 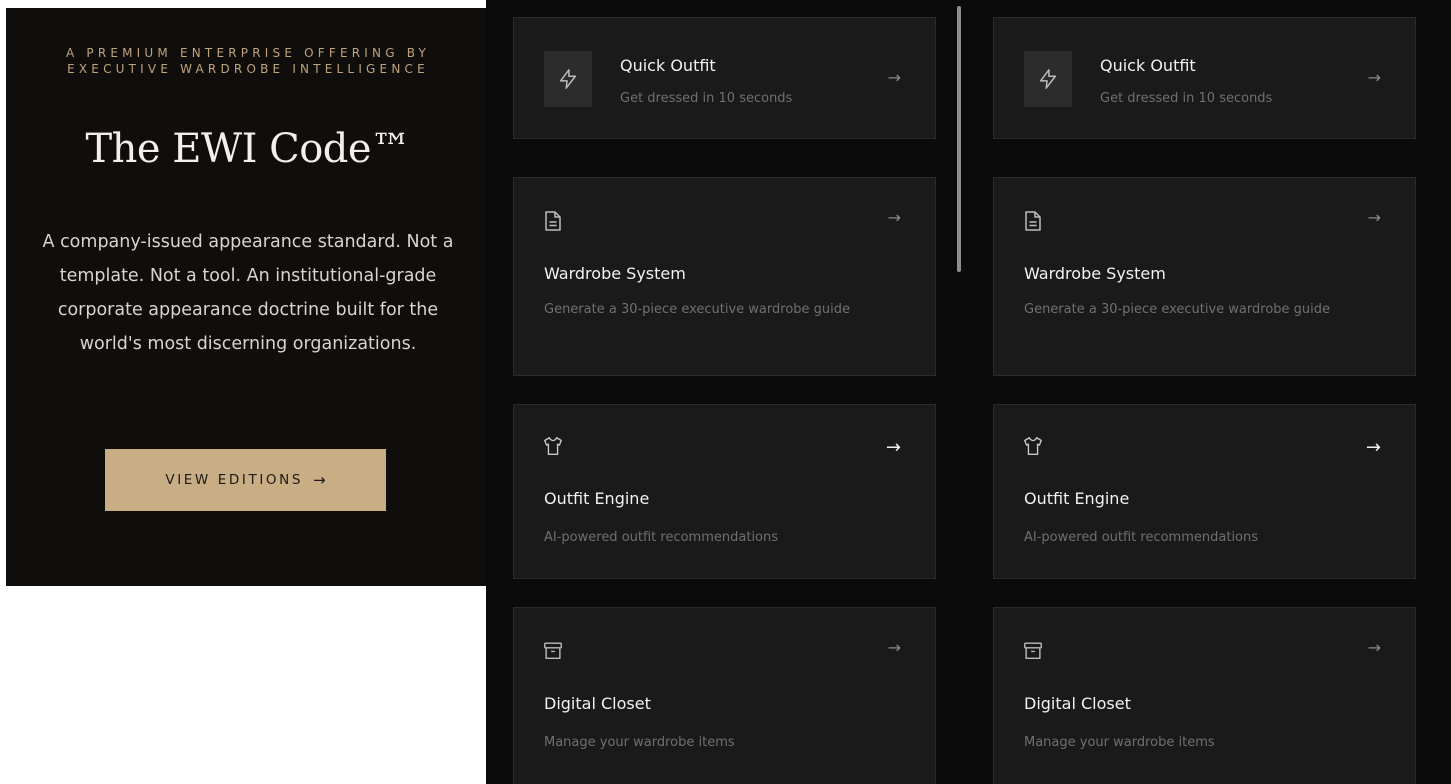 I want to click on hero-title: The EWI Code™, so click(x=248, y=149).